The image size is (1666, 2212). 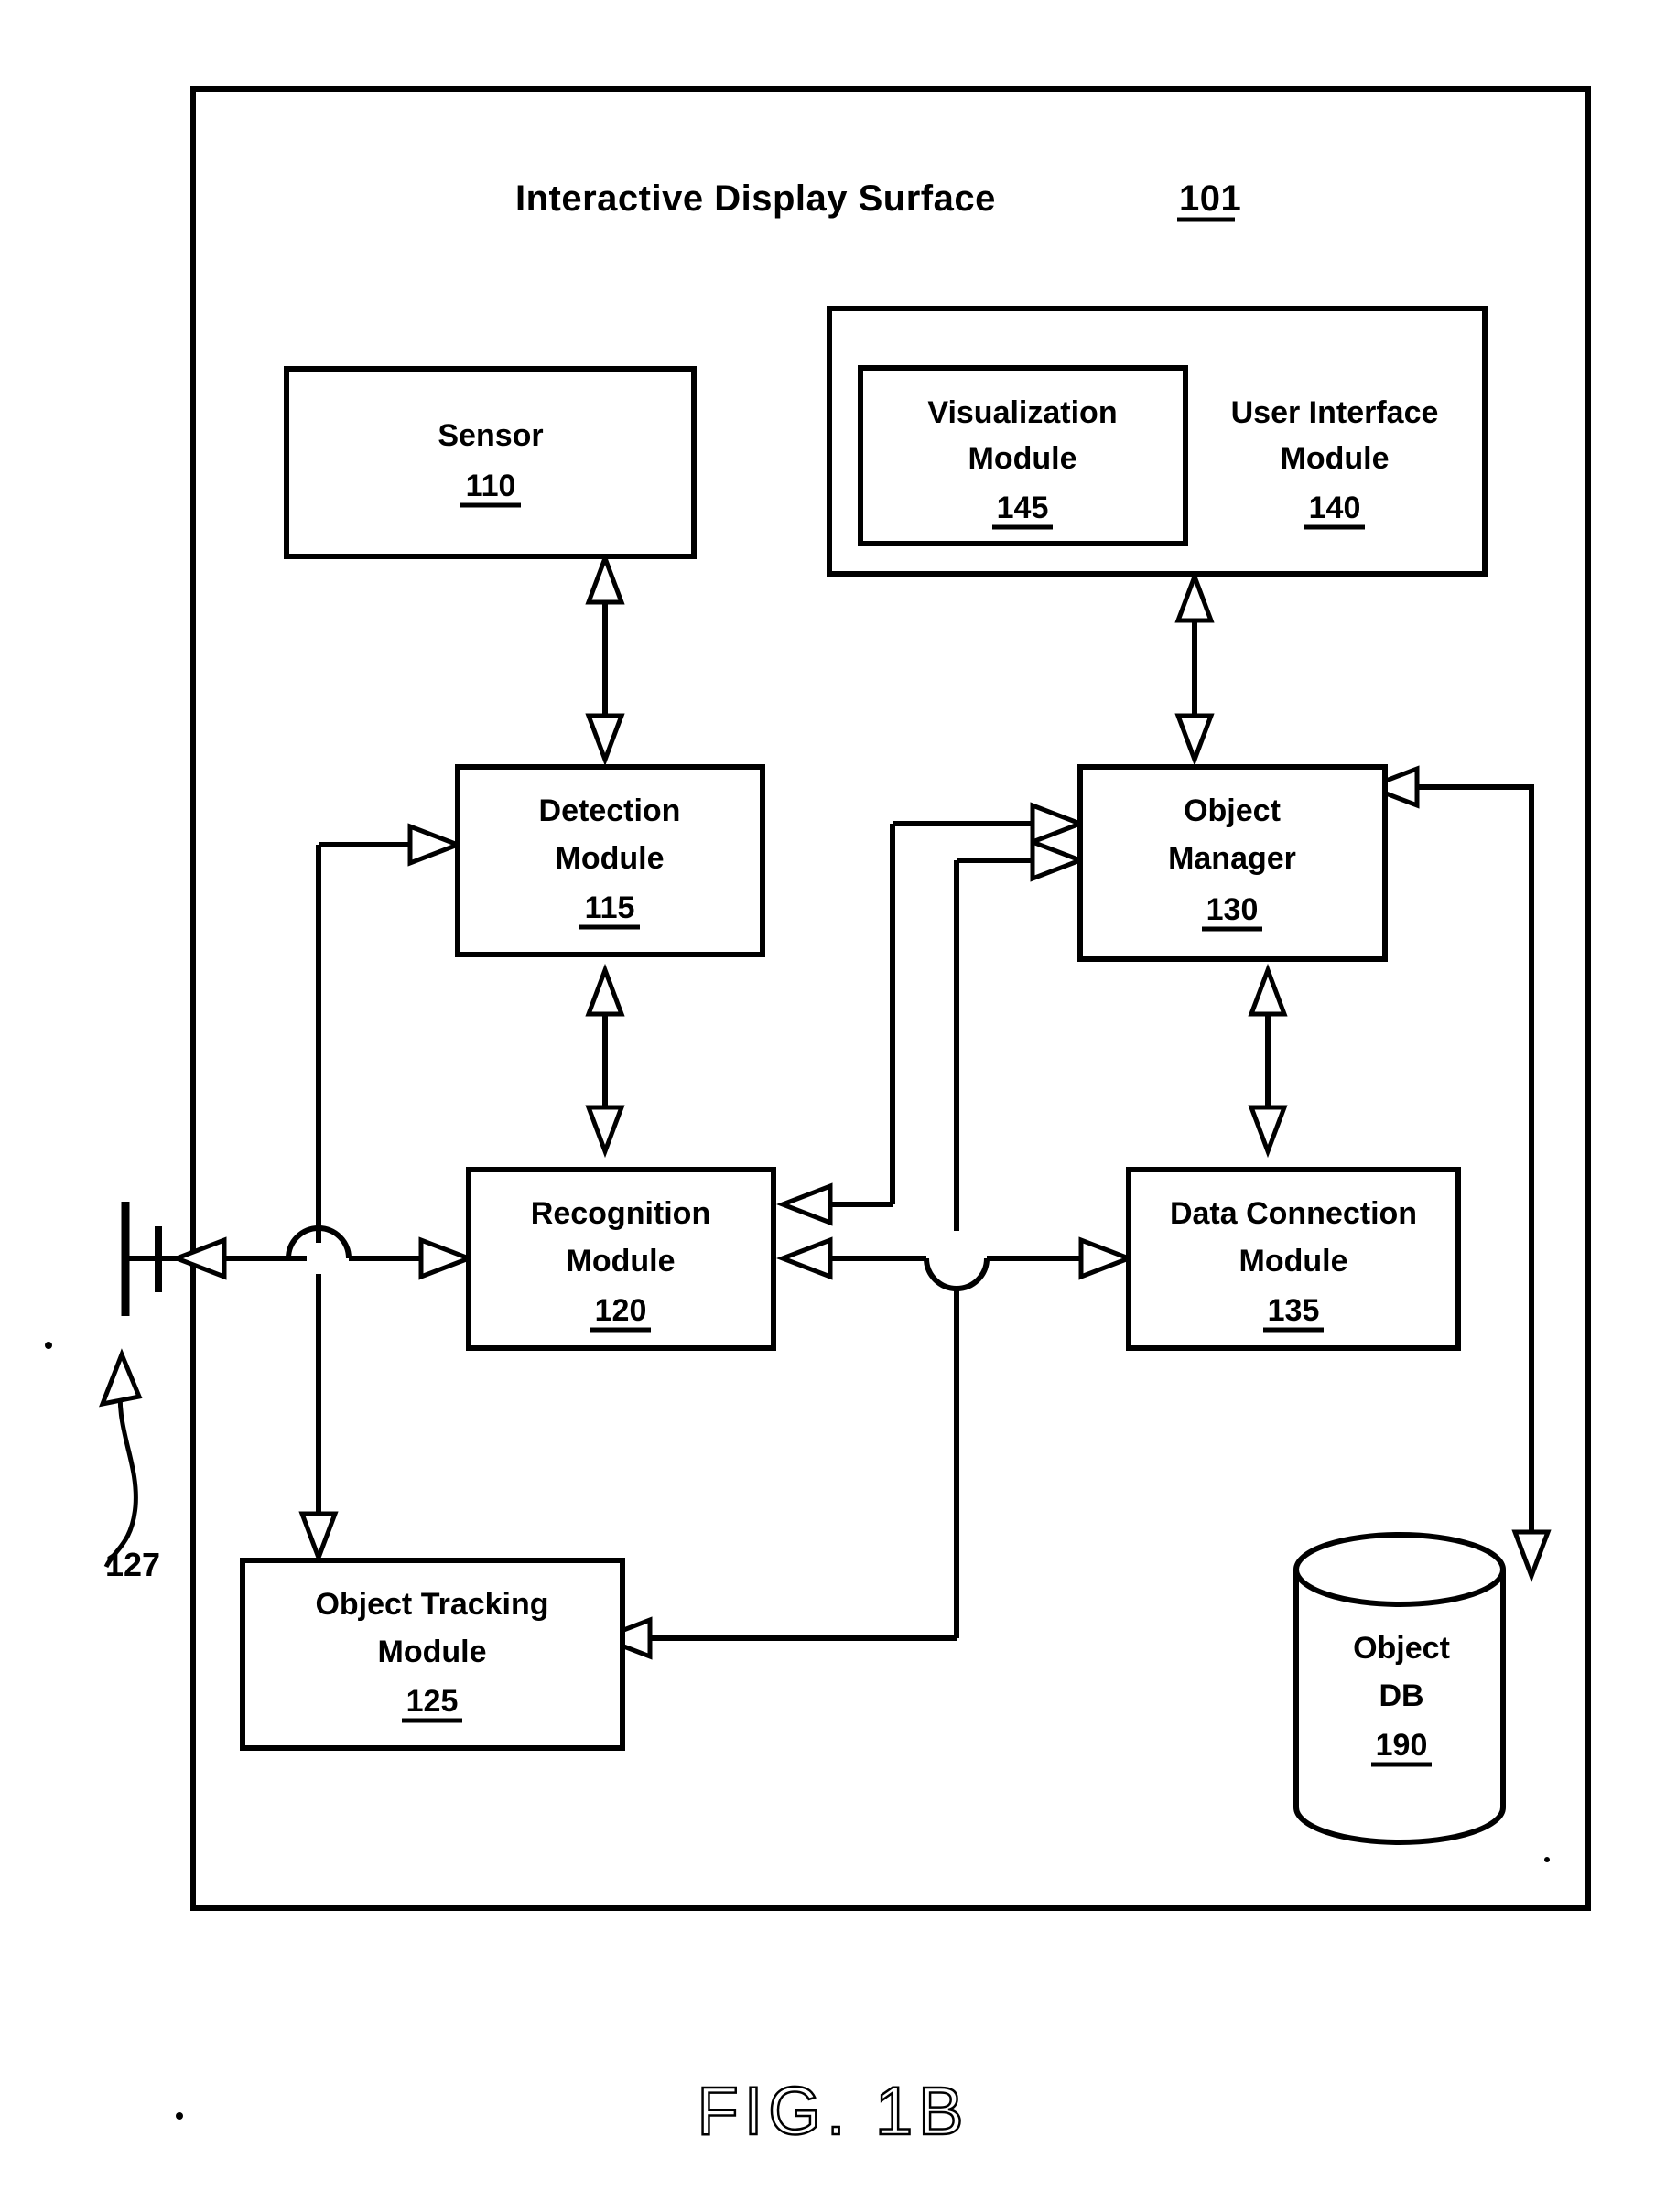 What do you see at coordinates (431, 1604) in the screenshot?
I see `object-tracking-module-label-line1: Object Tracking` at bounding box center [431, 1604].